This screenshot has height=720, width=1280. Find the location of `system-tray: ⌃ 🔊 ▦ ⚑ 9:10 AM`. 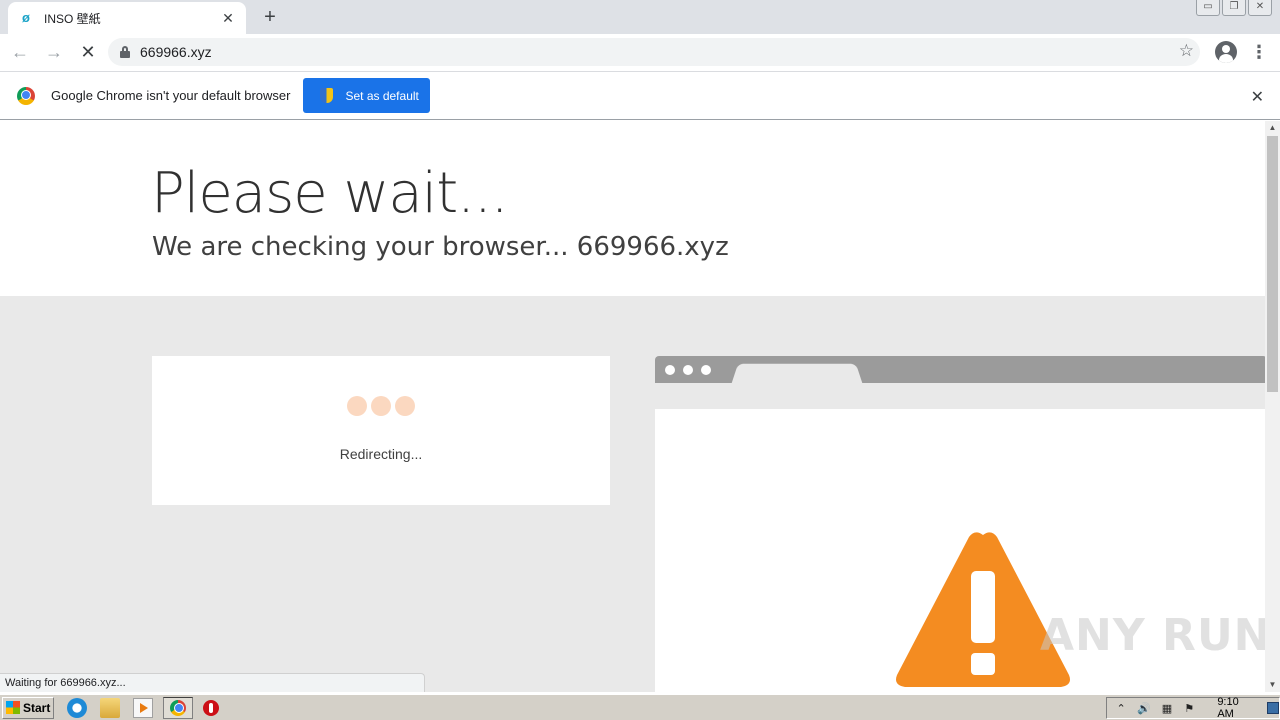

system-tray: ⌃ 🔊 ▦ ⚑ 9:10 AM is located at coordinates (1193, 708).